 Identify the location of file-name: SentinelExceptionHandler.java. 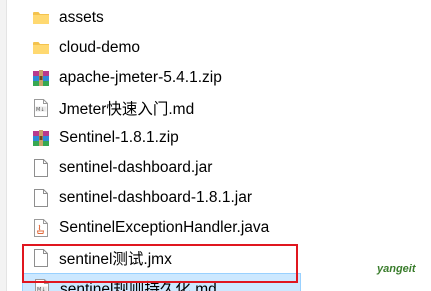
(164, 227).